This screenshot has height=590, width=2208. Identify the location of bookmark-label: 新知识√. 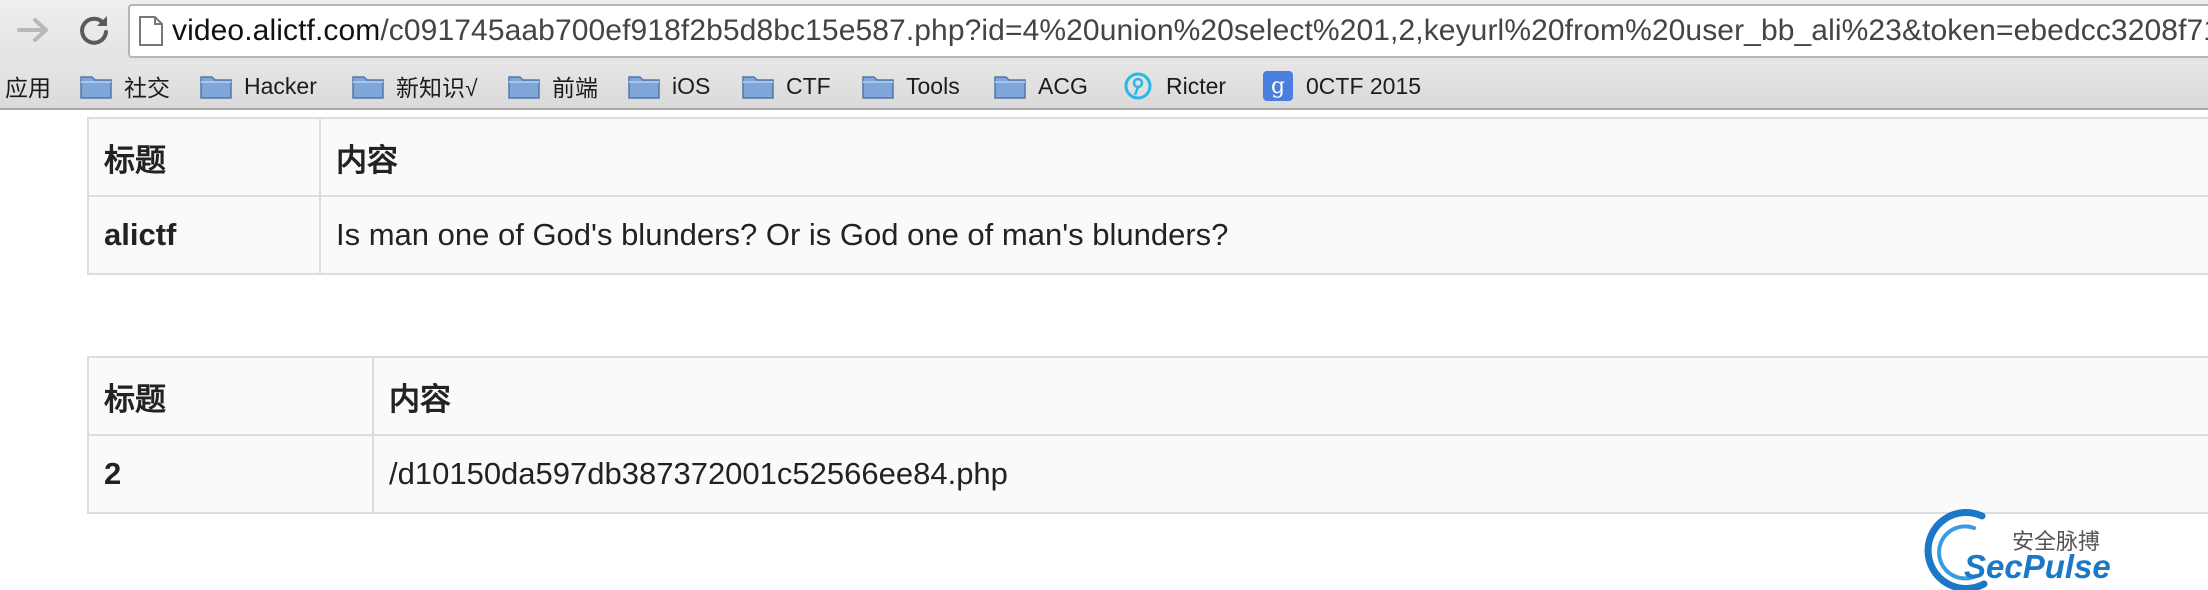
(437, 88).